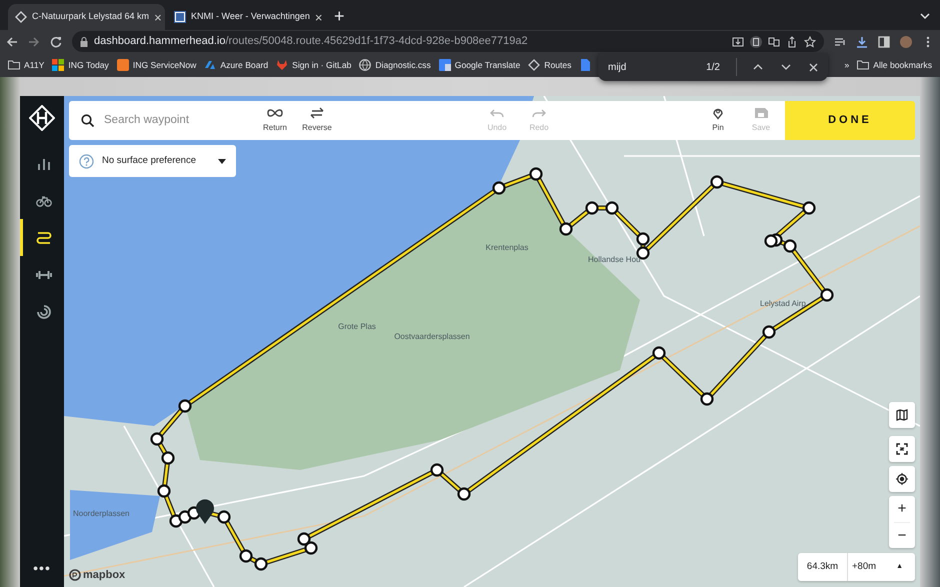 This screenshot has width=940, height=587. I want to click on bookmark-link: Google Translate, so click(479, 65).